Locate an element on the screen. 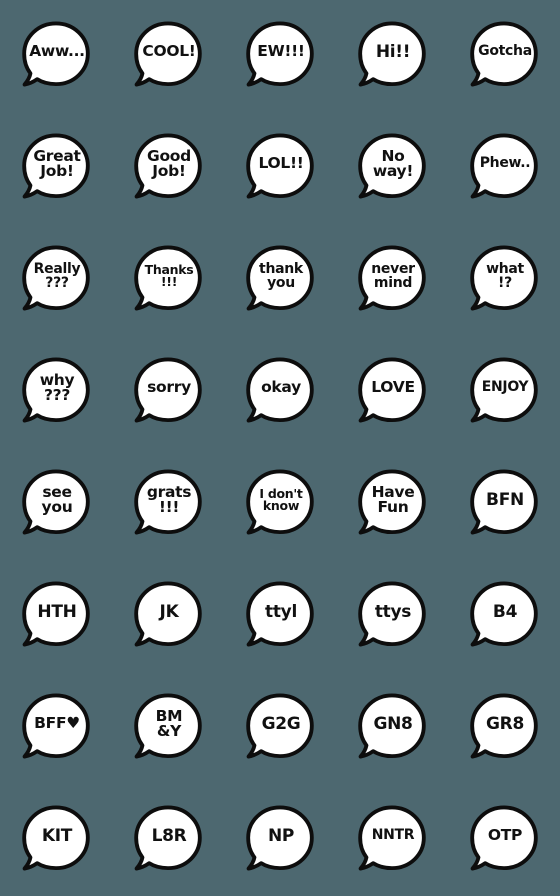  emoji-sticker: ttys is located at coordinates (392, 616).